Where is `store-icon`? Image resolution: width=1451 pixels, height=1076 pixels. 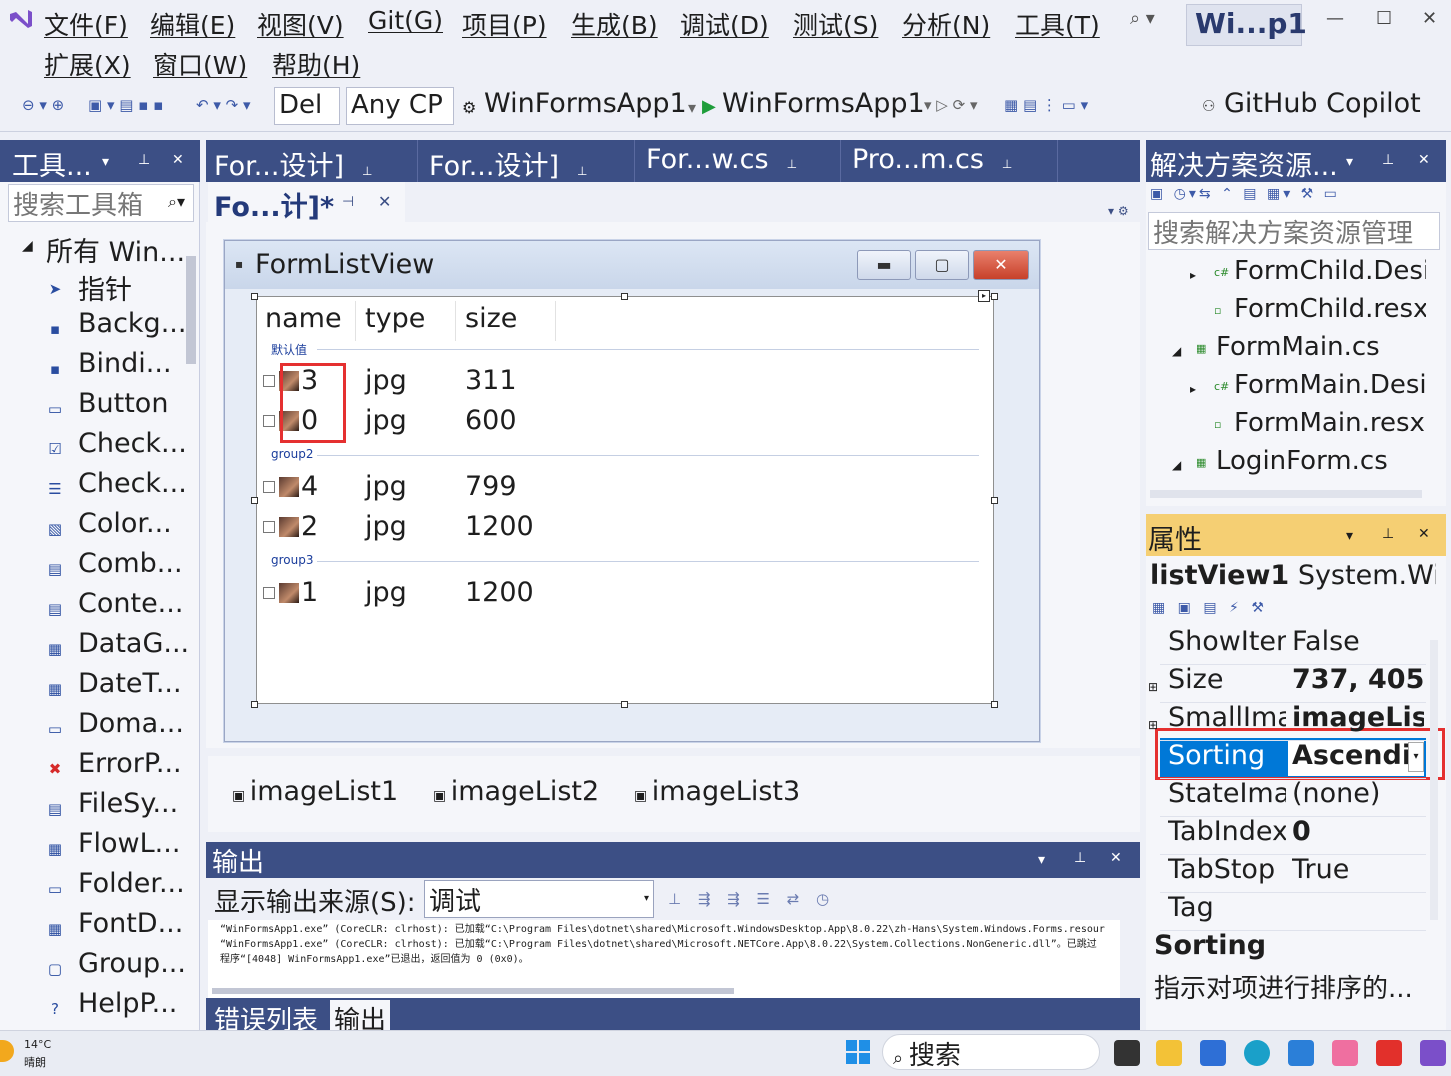 store-icon is located at coordinates (1213, 1053).